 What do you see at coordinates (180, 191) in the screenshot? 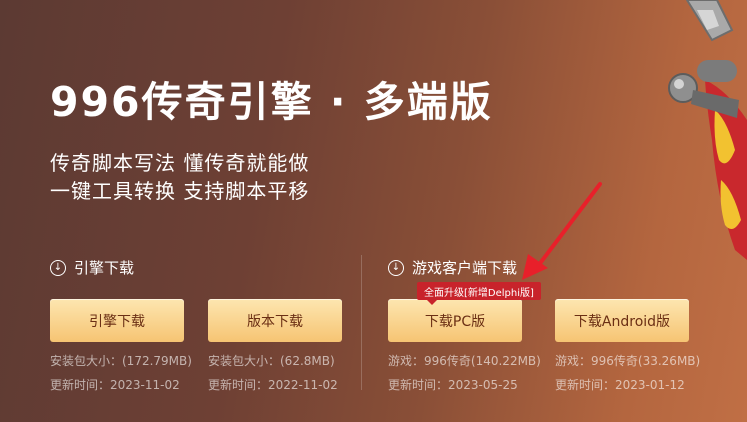
I see `tagline-line-2: 一键工具转换 支持脚本平移` at bounding box center [180, 191].